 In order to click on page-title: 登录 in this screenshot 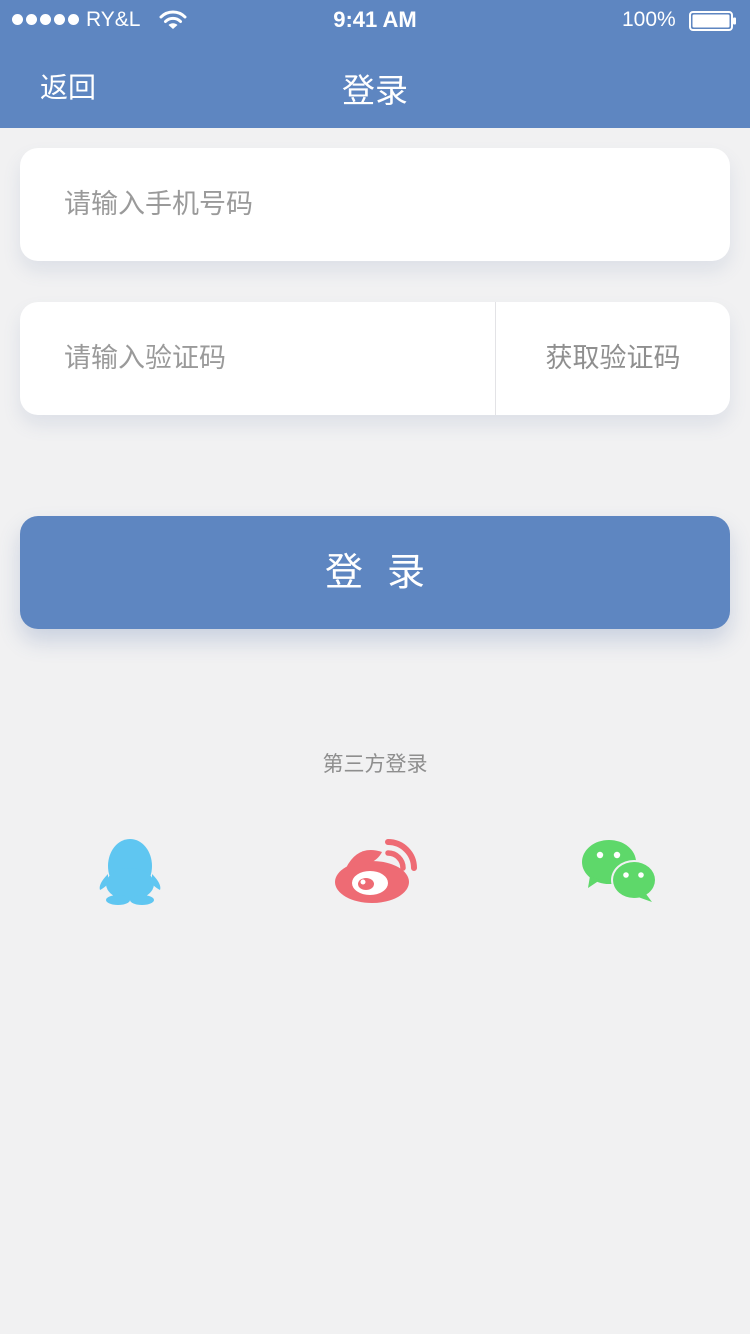, I will do `click(375, 90)`.